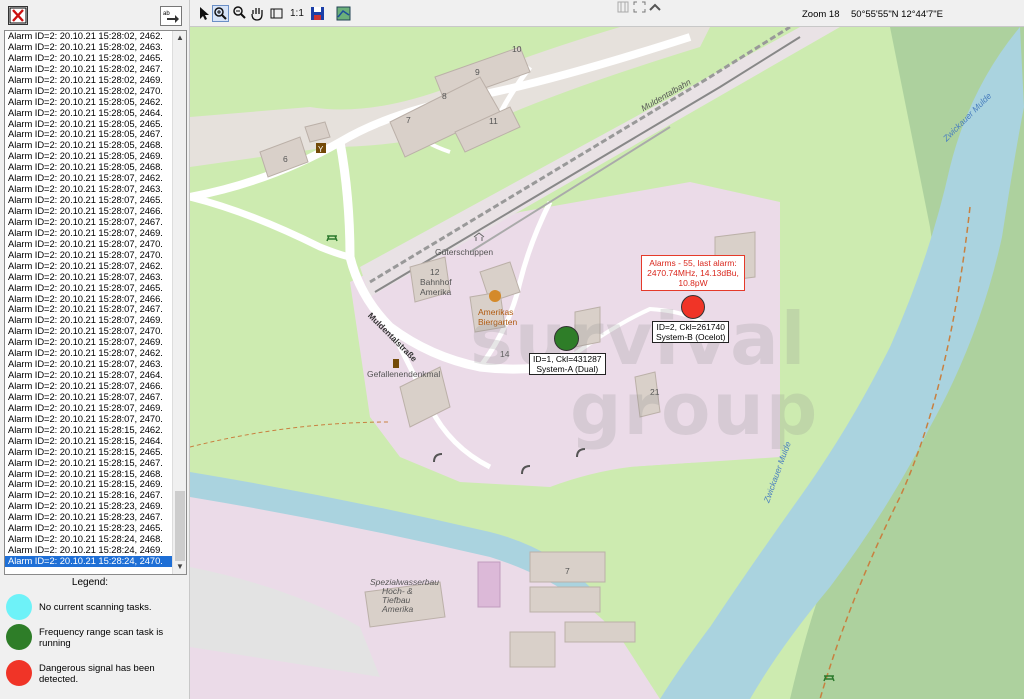 The width and height of the screenshot is (1024, 699). I want to click on alarm-list-item: Alarm ID=2: 20.10.21 15:28:24, 2468., so click(89, 539).